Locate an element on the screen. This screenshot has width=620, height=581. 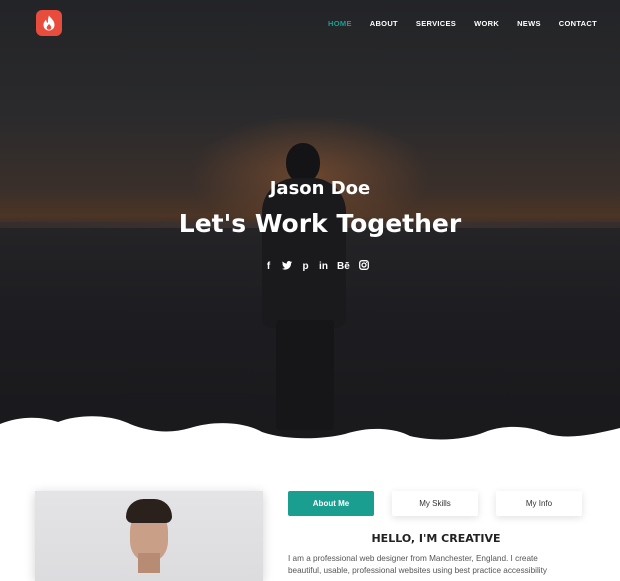
tab-my-info: My Info is located at coordinates (539, 503).